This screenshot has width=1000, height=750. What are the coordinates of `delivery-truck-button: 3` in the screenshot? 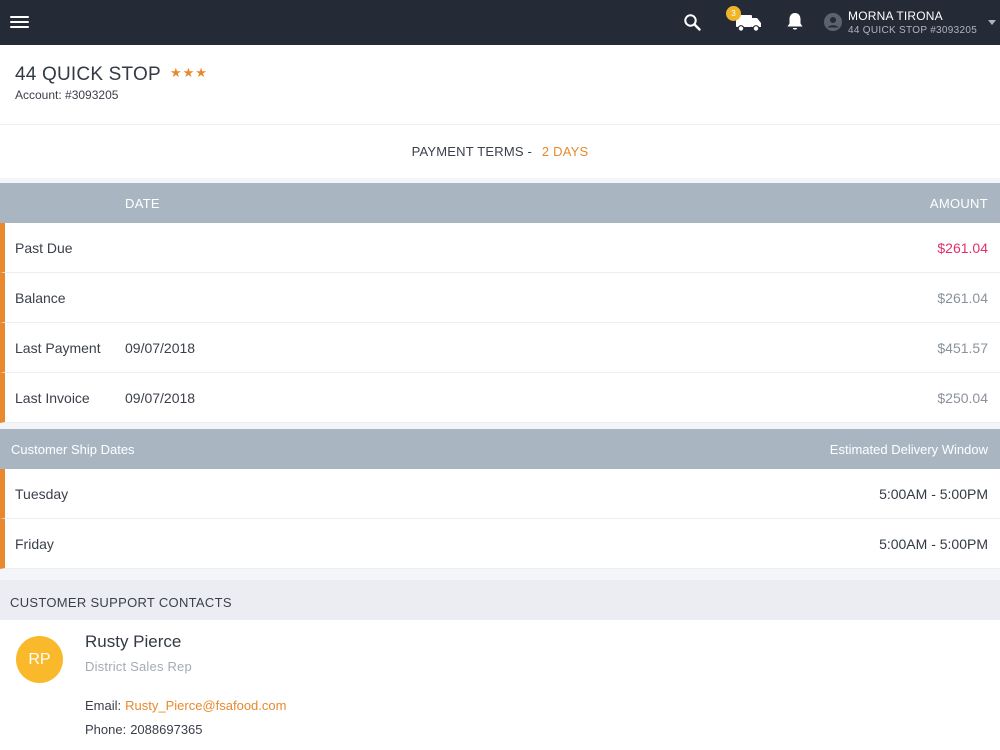 It's located at (744, 21).